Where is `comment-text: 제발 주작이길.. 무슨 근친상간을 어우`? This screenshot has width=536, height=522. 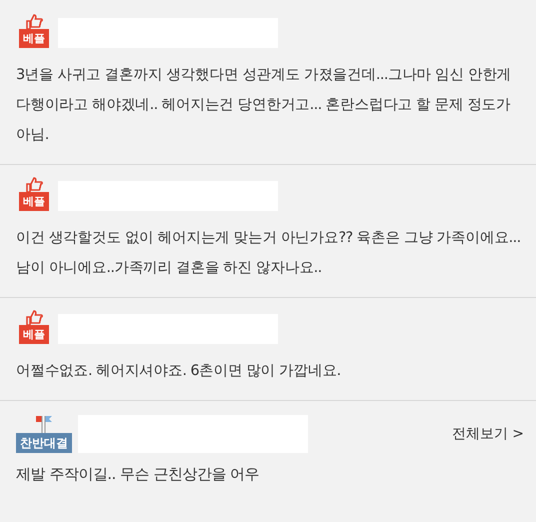
comment-text: 제발 주작이길.. 무슨 근친상간을 어우 is located at coordinates (138, 474).